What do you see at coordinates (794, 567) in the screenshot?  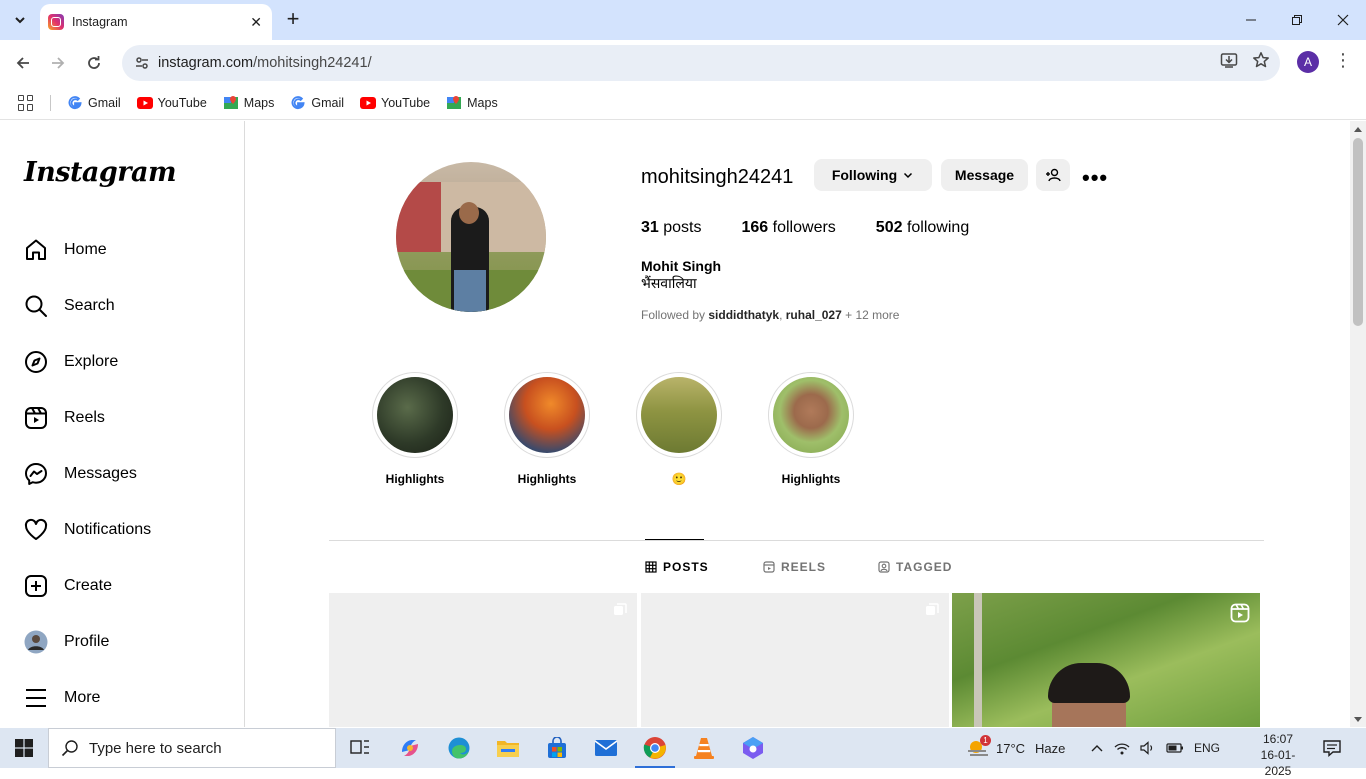 I see `tab-reels: REELS` at bounding box center [794, 567].